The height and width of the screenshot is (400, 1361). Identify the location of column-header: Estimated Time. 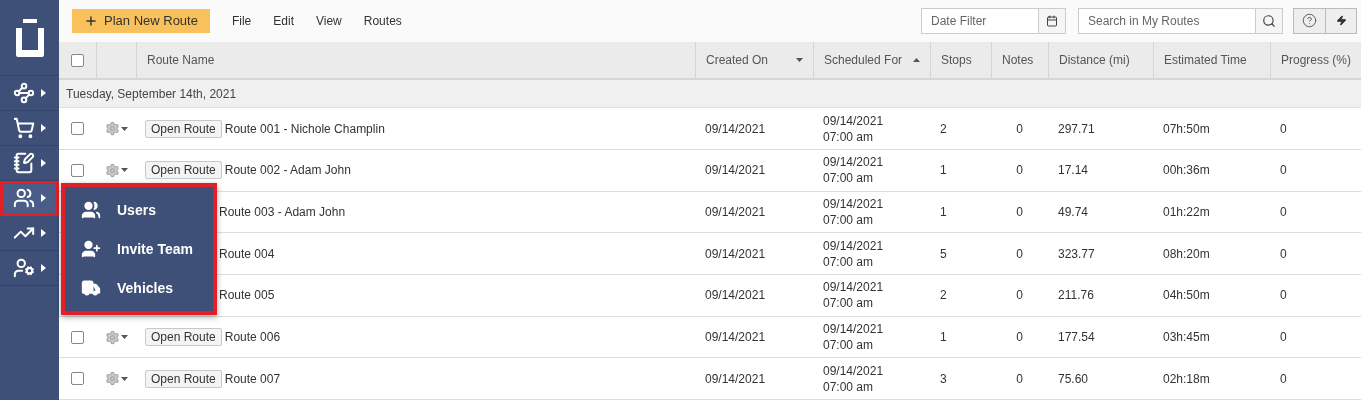
(1206, 60).